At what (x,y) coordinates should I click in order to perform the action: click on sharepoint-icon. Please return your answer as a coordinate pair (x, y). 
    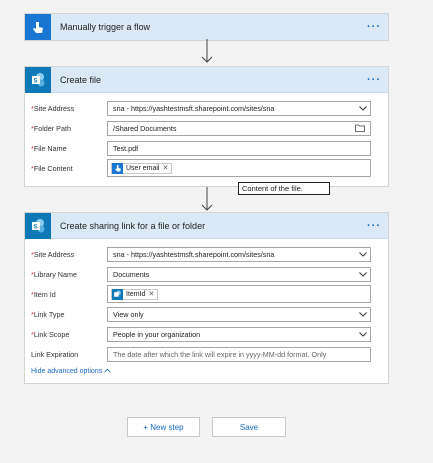
    Looking at the image, I should click on (117, 294).